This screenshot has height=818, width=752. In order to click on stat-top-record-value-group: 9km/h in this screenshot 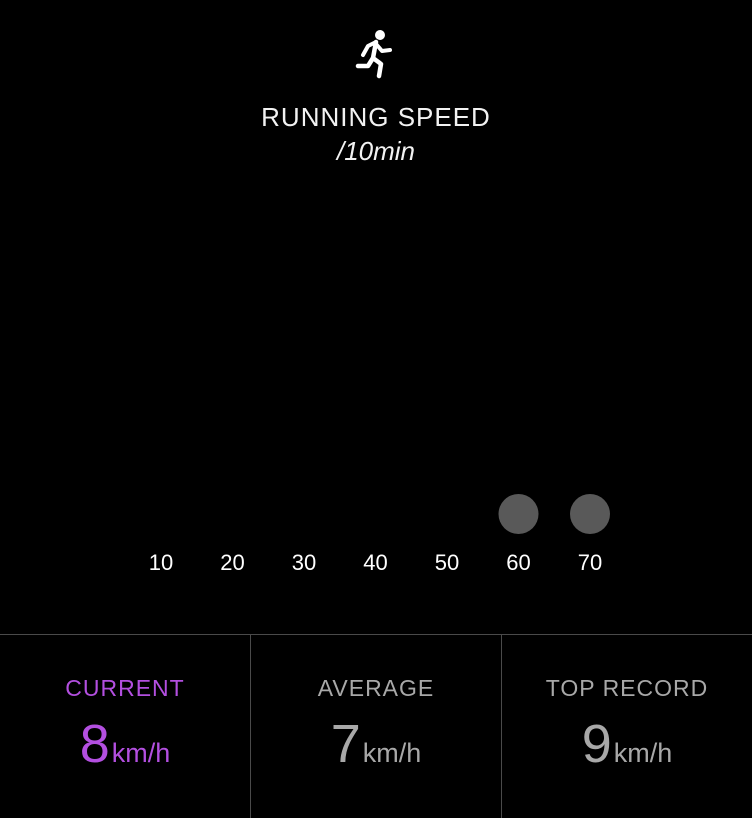, I will do `click(627, 744)`.